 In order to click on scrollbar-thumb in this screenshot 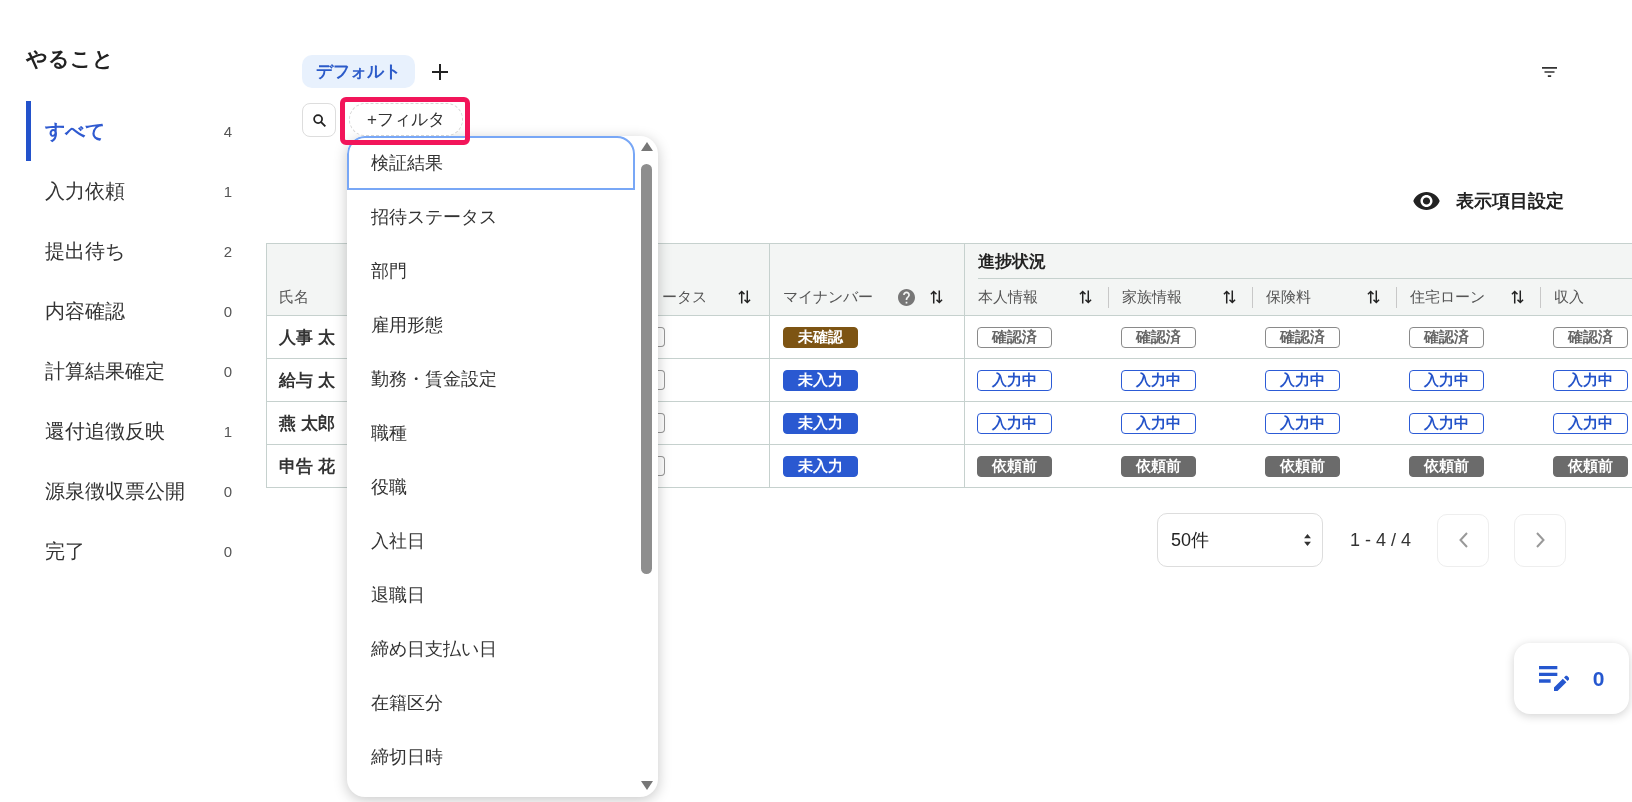, I will do `click(646, 369)`.